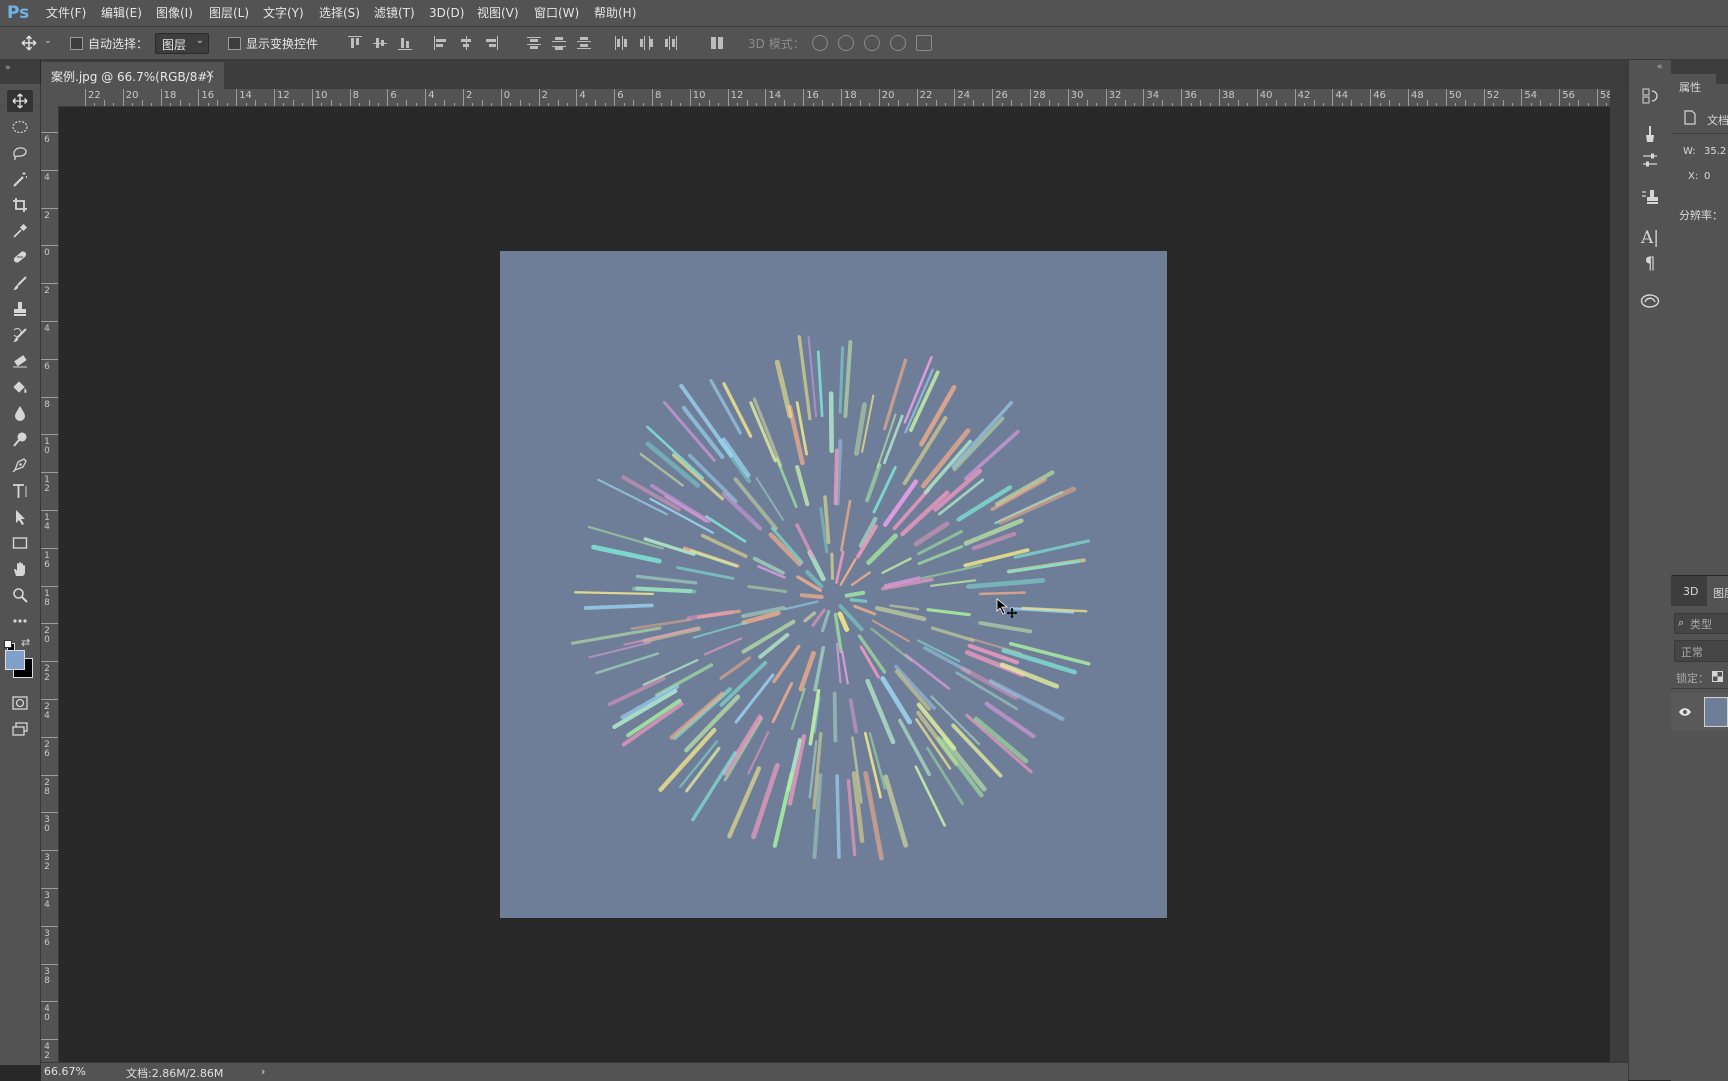 The image size is (1728, 1081). Describe the element at coordinates (717, 43) in the screenshot. I see `auto-align-icon` at that location.